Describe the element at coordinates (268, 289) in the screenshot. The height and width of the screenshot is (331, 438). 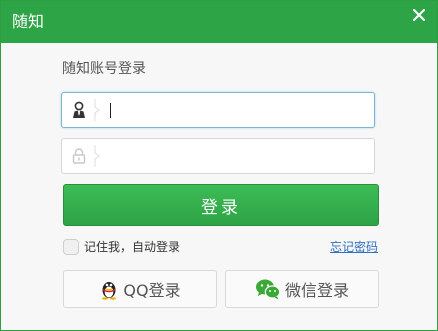
I see `wechat-icon` at that location.